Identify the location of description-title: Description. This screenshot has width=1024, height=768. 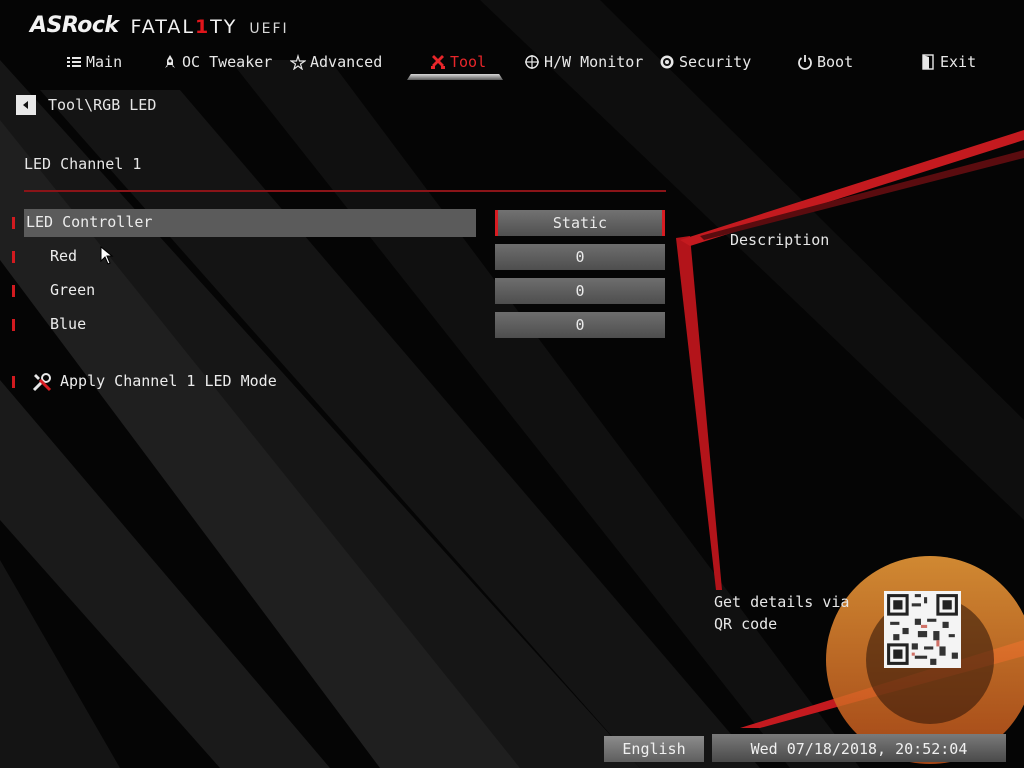
(780, 240).